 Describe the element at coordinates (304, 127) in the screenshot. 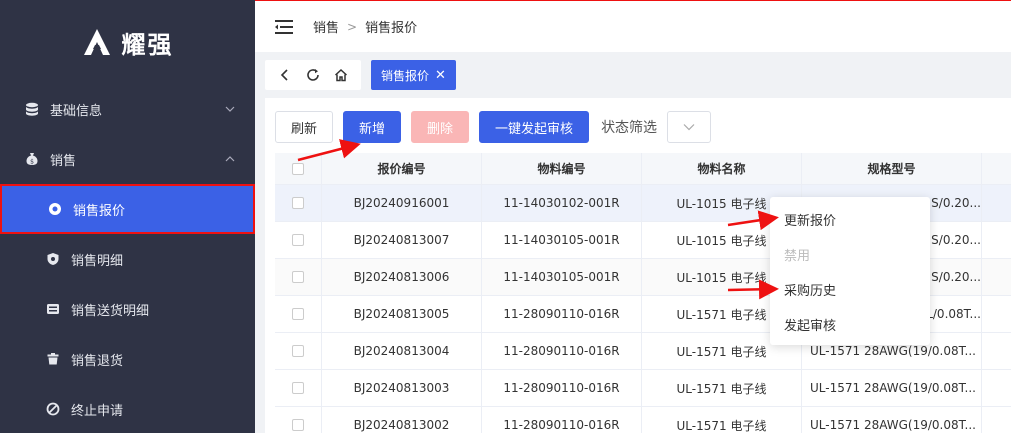

I see `refresh-list-button: 刷新` at that location.